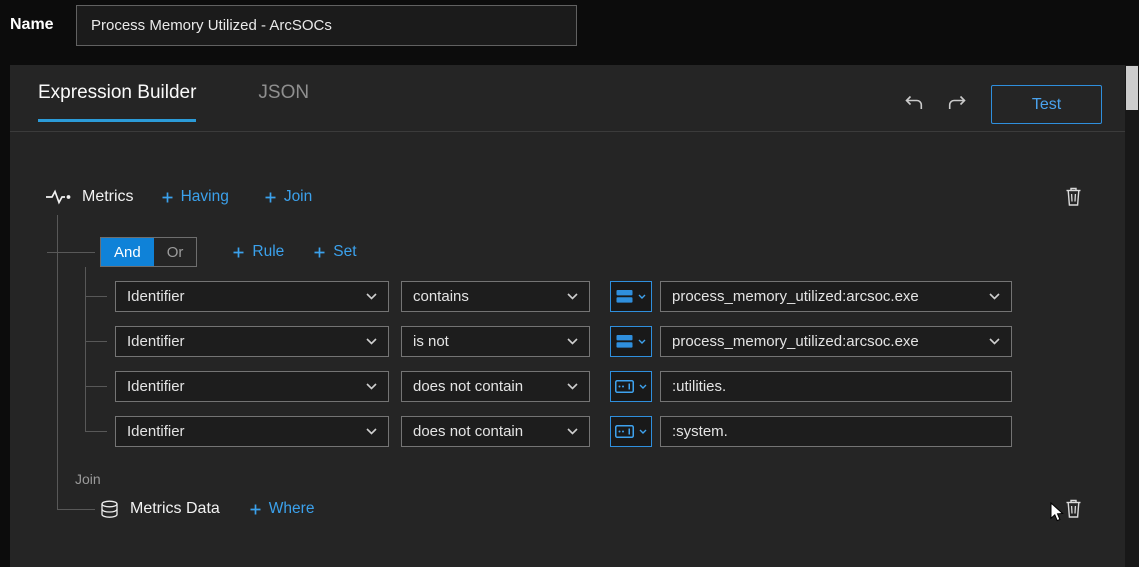 The height and width of the screenshot is (567, 1139). Describe the element at coordinates (345, 251) in the screenshot. I see `add-set-label: Set` at that location.